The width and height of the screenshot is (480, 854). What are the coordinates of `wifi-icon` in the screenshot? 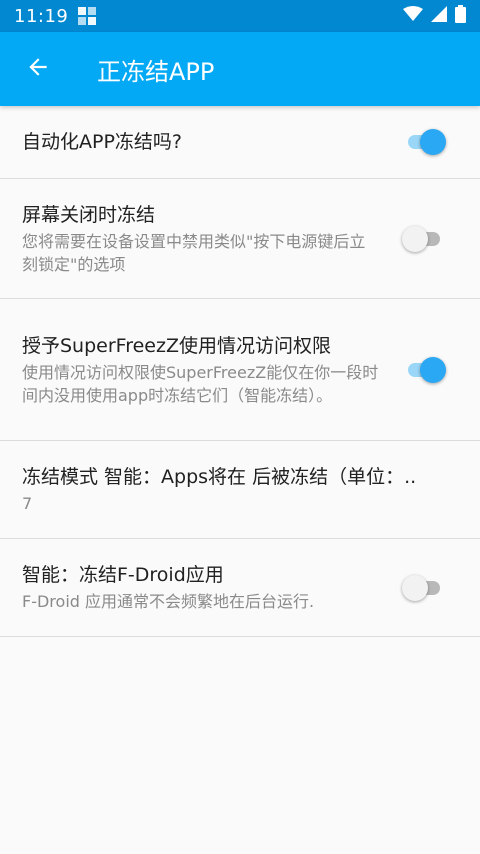 It's located at (413, 16).